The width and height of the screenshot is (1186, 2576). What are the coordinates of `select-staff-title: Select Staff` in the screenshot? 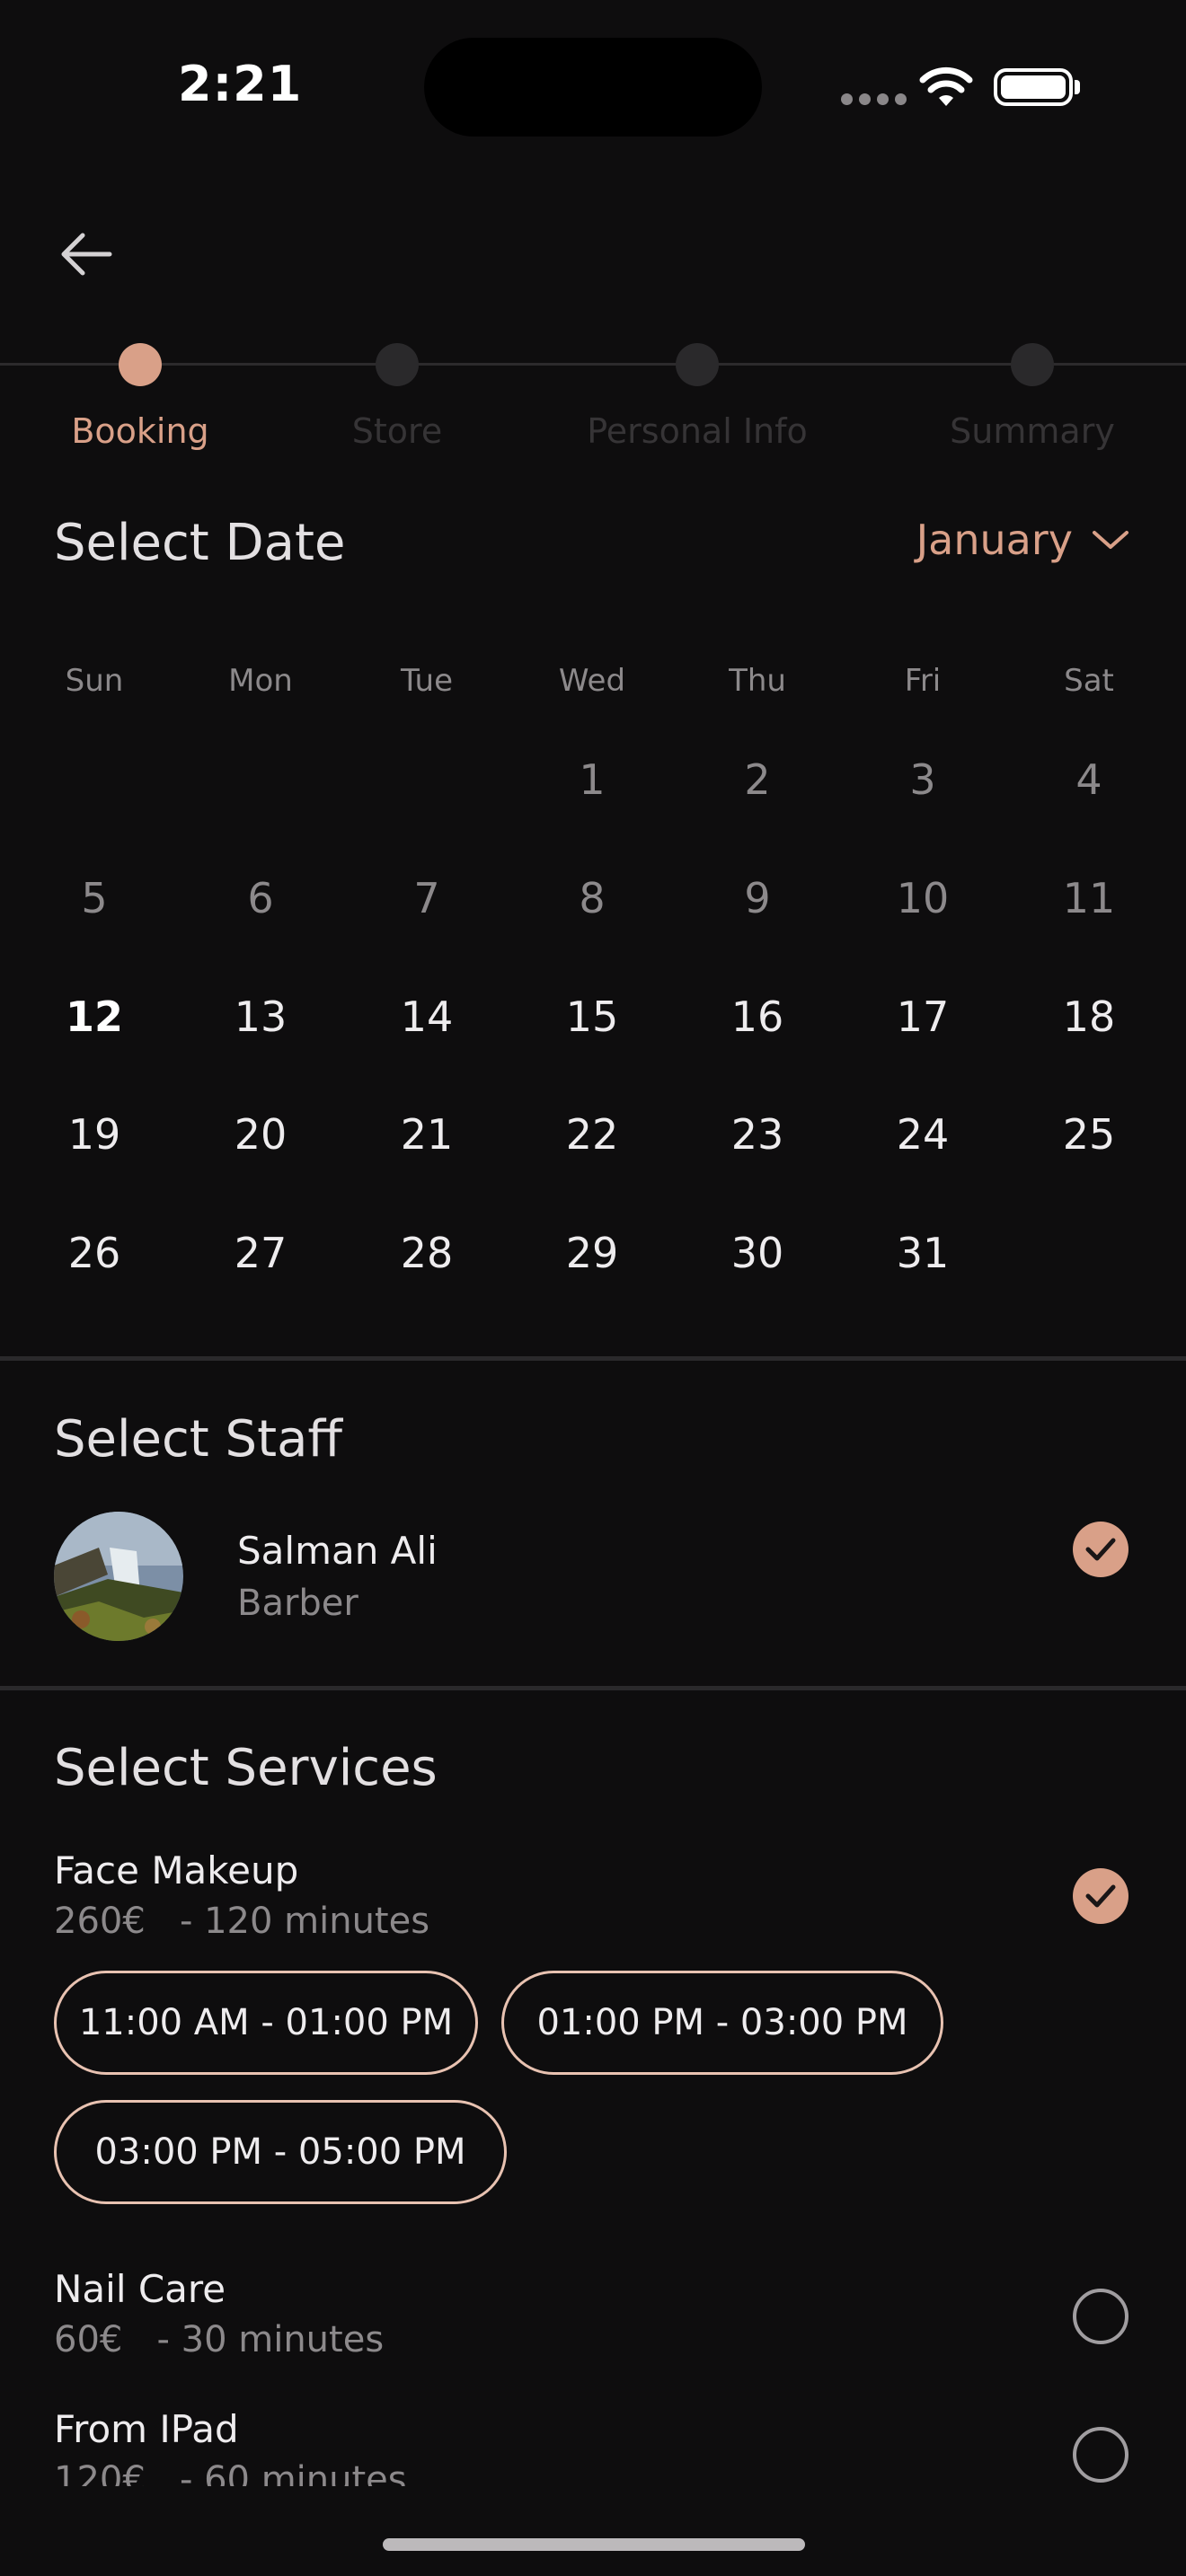 It's located at (198, 1439).